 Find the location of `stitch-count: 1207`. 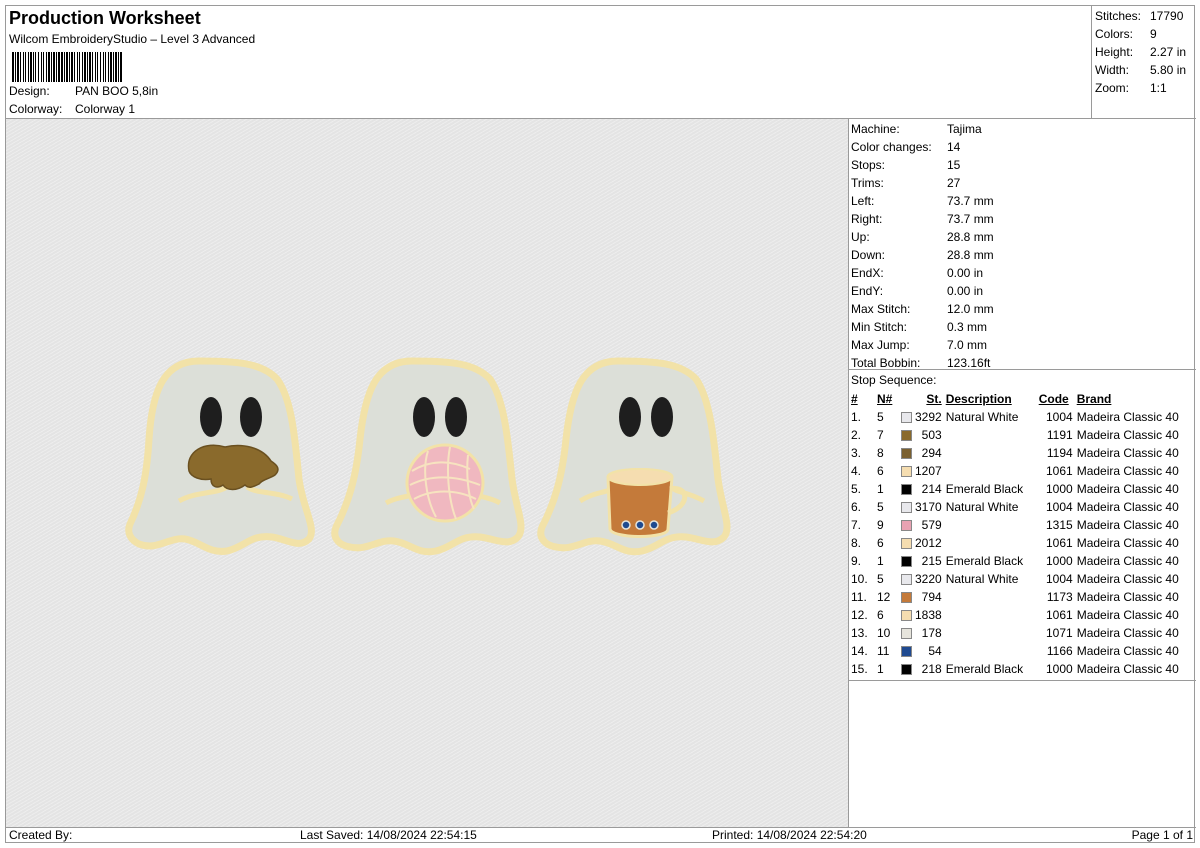

stitch-count: 1207 is located at coordinates (928, 471).